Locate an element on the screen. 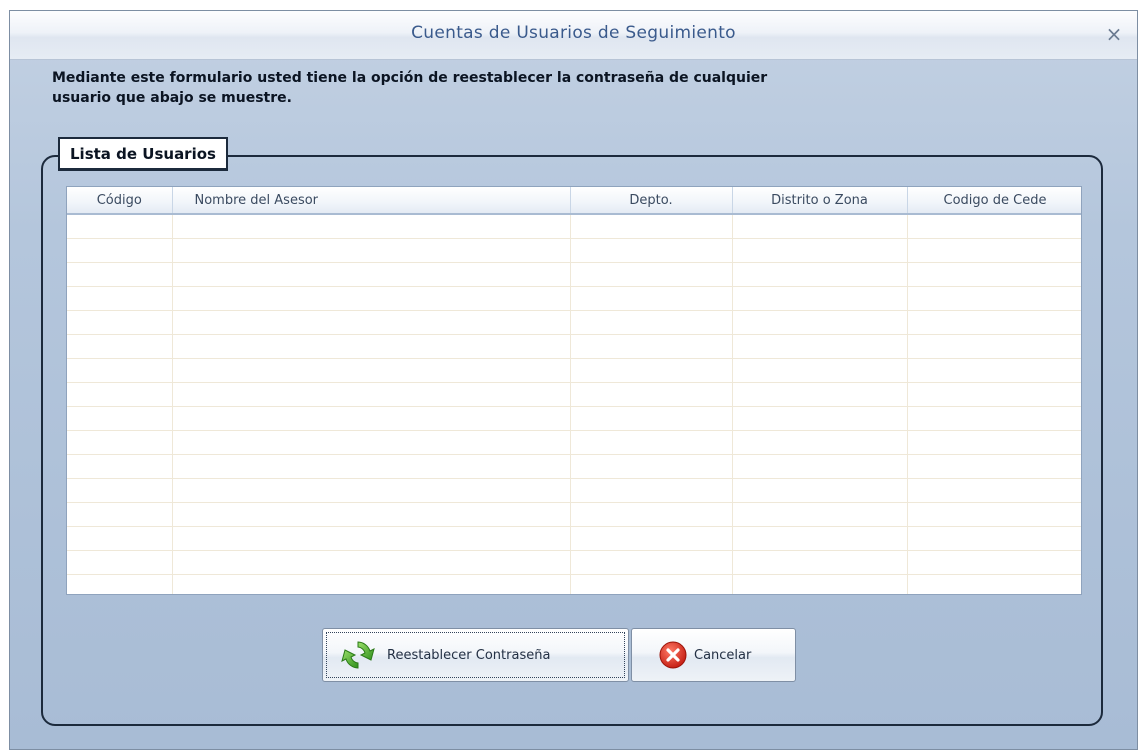 The height and width of the screenshot is (754, 1141). cancel-button: Cancelar is located at coordinates (713, 655).